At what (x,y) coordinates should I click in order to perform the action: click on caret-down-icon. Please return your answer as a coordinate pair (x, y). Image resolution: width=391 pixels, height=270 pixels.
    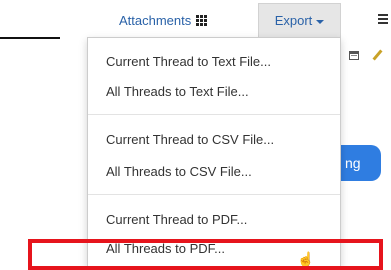
    Looking at the image, I should click on (320, 21).